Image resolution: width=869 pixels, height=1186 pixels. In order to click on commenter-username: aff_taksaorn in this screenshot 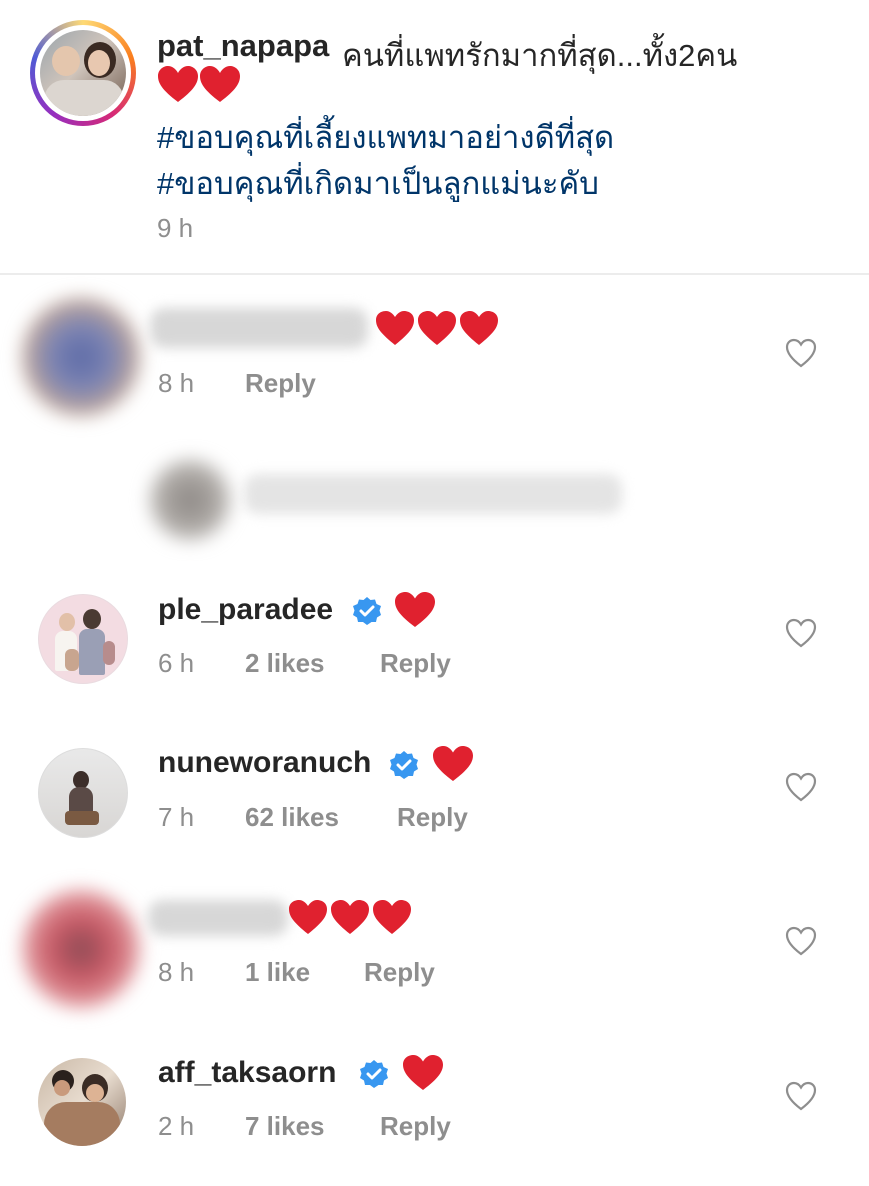, I will do `click(247, 1073)`.